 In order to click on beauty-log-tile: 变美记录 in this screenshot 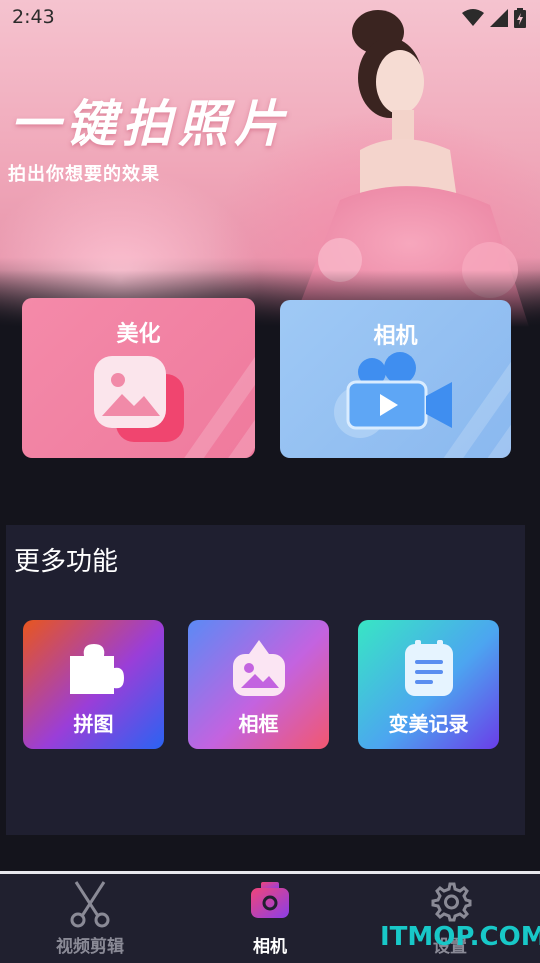, I will do `click(428, 684)`.